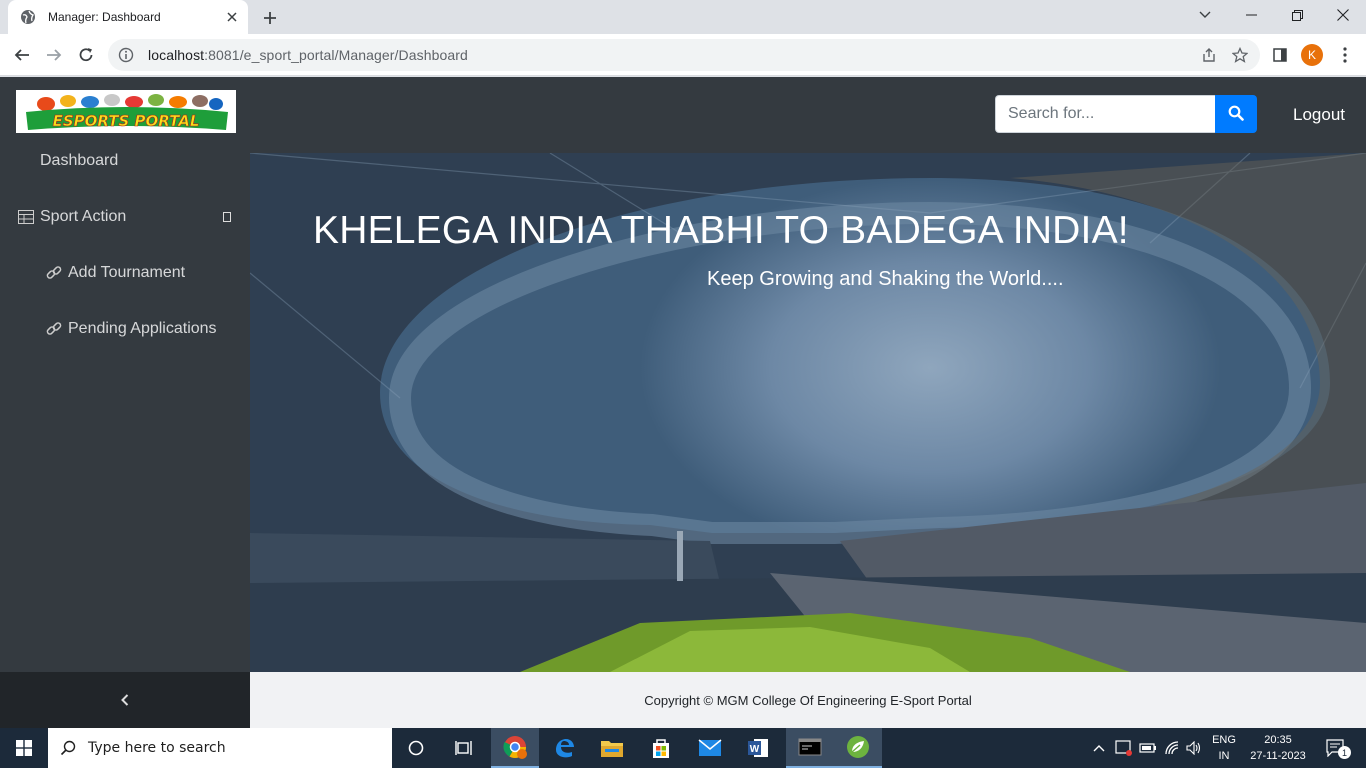 This screenshot has width=1366, height=768. What do you see at coordinates (755, 749) in the screenshot?
I see `svg-text: W` at bounding box center [755, 749].